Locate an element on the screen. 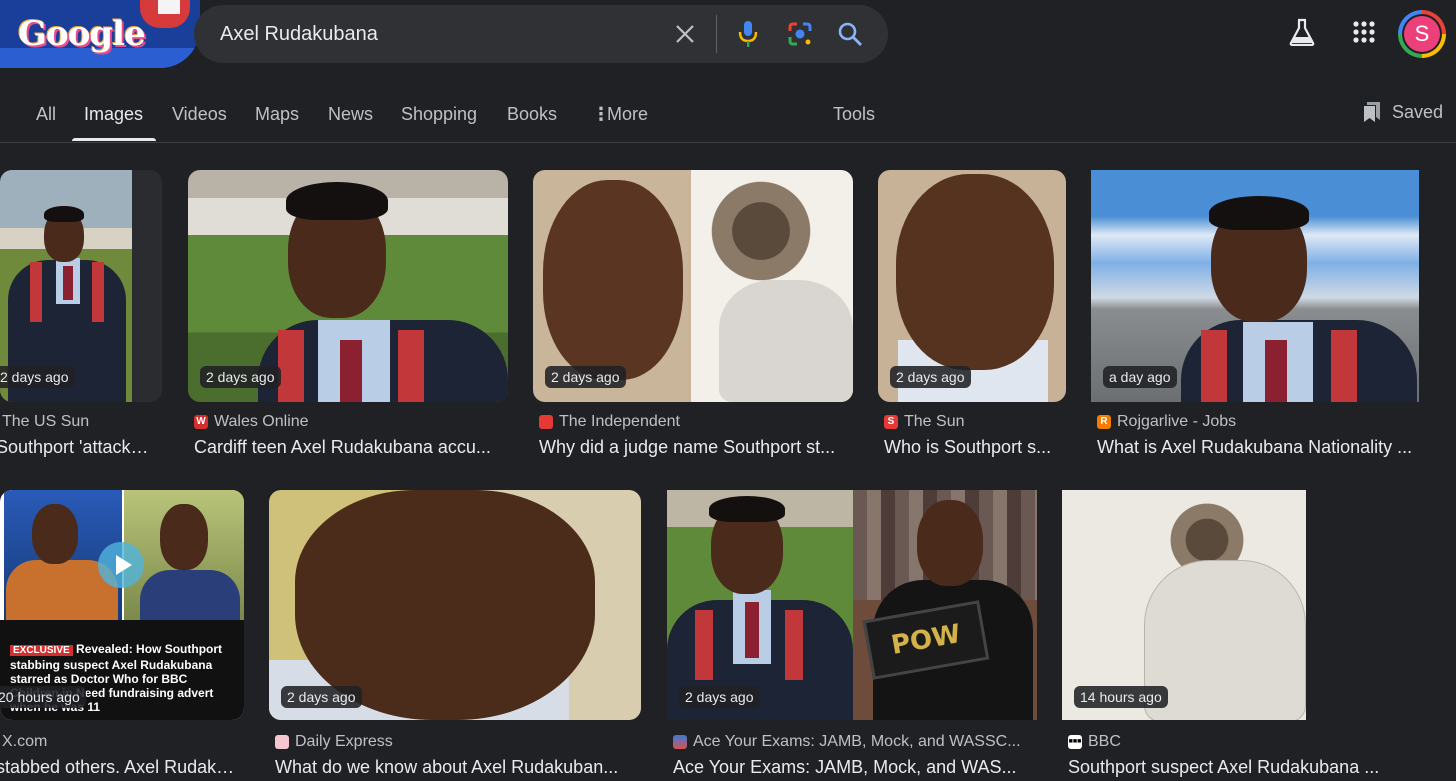 The height and width of the screenshot is (781, 1456). tab-news: News is located at coordinates (350, 114).